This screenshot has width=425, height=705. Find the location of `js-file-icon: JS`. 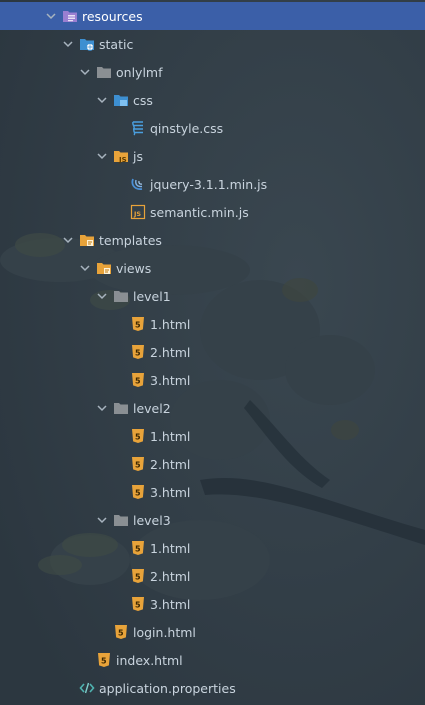

js-file-icon: JS is located at coordinates (138, 212).